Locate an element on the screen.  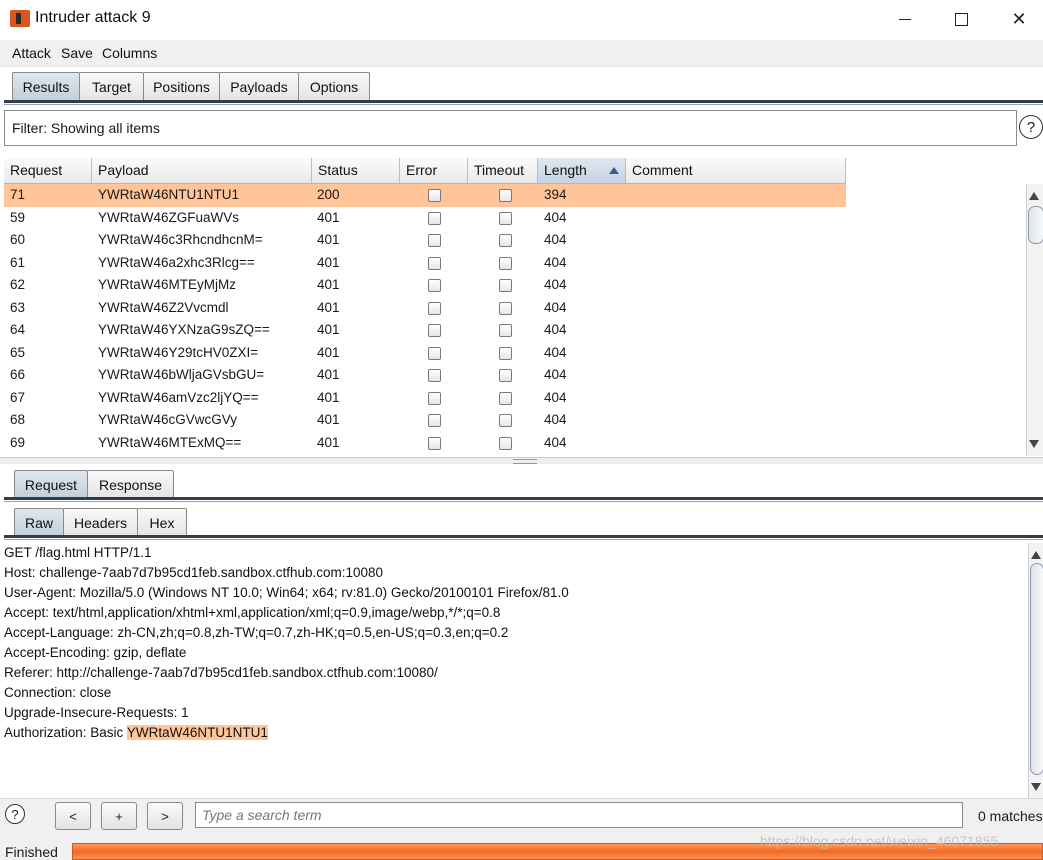
cell-payload: YWRtaW46YXNzaG9sZQ== is located at coordinates (184, 329).